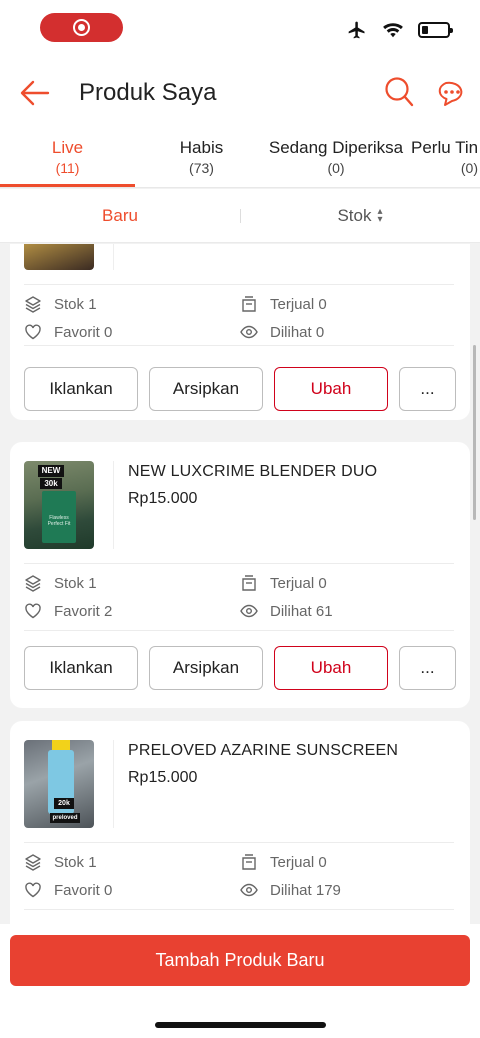  Describe the element at coordinates (320, 332) in the screenshot. I see `stat-views-value: 0` at that location.